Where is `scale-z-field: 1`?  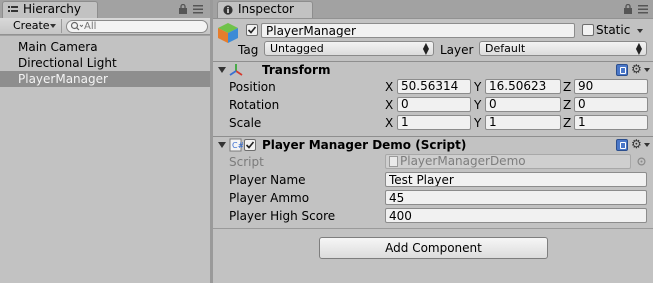
scale-z-field: 1 is located at coordinates (611, 122).